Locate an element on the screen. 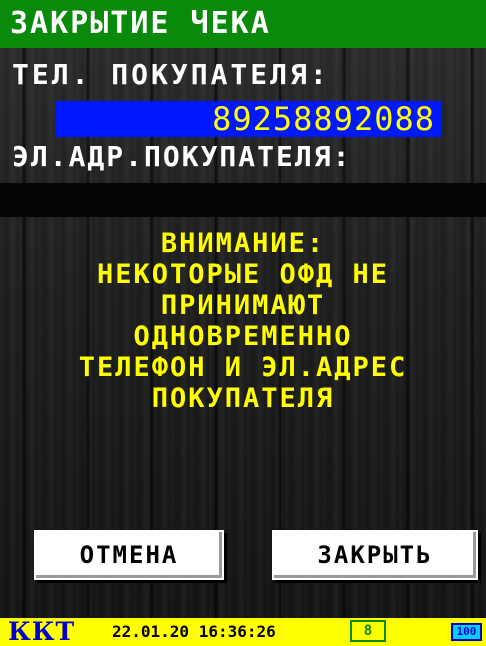 The width and height of the screenshot is (486, 646). warning-line: ТЕЛЕФОН И ЭЛ.АДРЕС is located at coordinates (243, 367).